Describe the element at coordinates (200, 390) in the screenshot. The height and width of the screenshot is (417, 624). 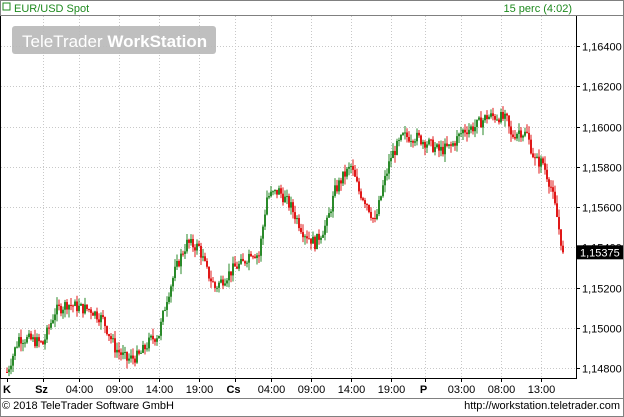
I see `x-tick-label: 19:00` at that location.